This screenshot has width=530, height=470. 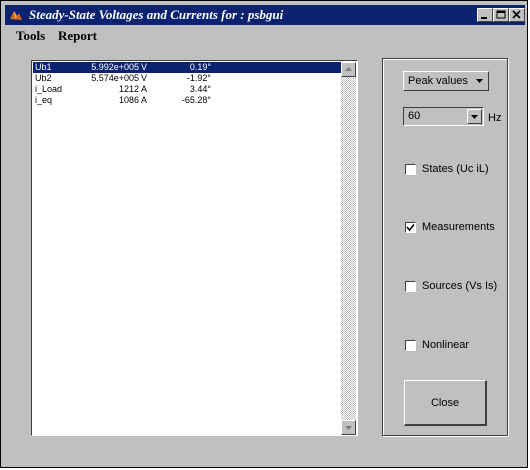 I want to click on menu-report: Report, so click(x=77, y=36).